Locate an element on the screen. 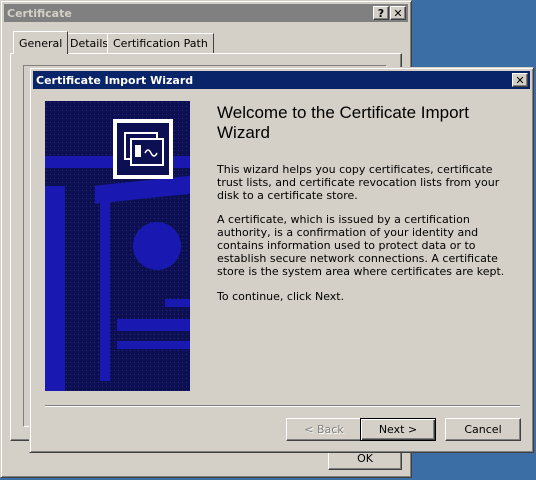 The image size is (536, 480). tab-certification-path-label: Certification Path is located at coordinates (160, 43).